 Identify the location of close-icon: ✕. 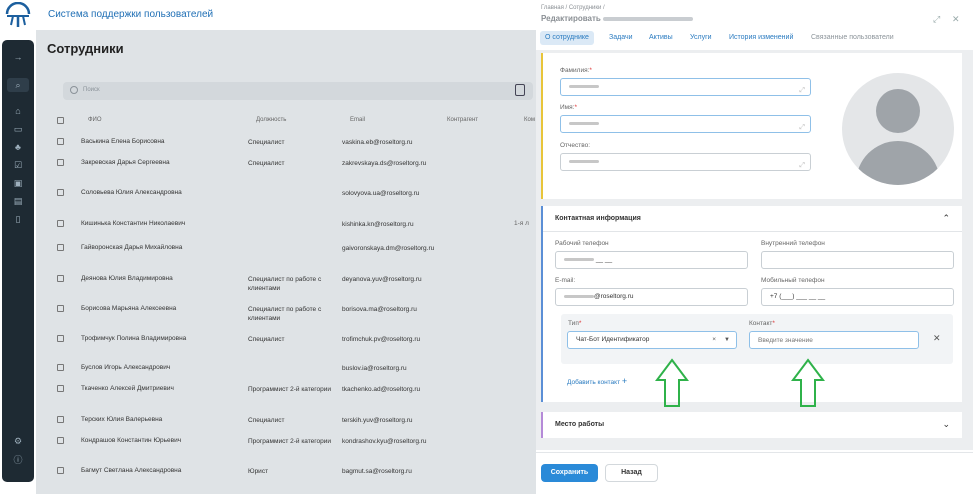
(956, 19).